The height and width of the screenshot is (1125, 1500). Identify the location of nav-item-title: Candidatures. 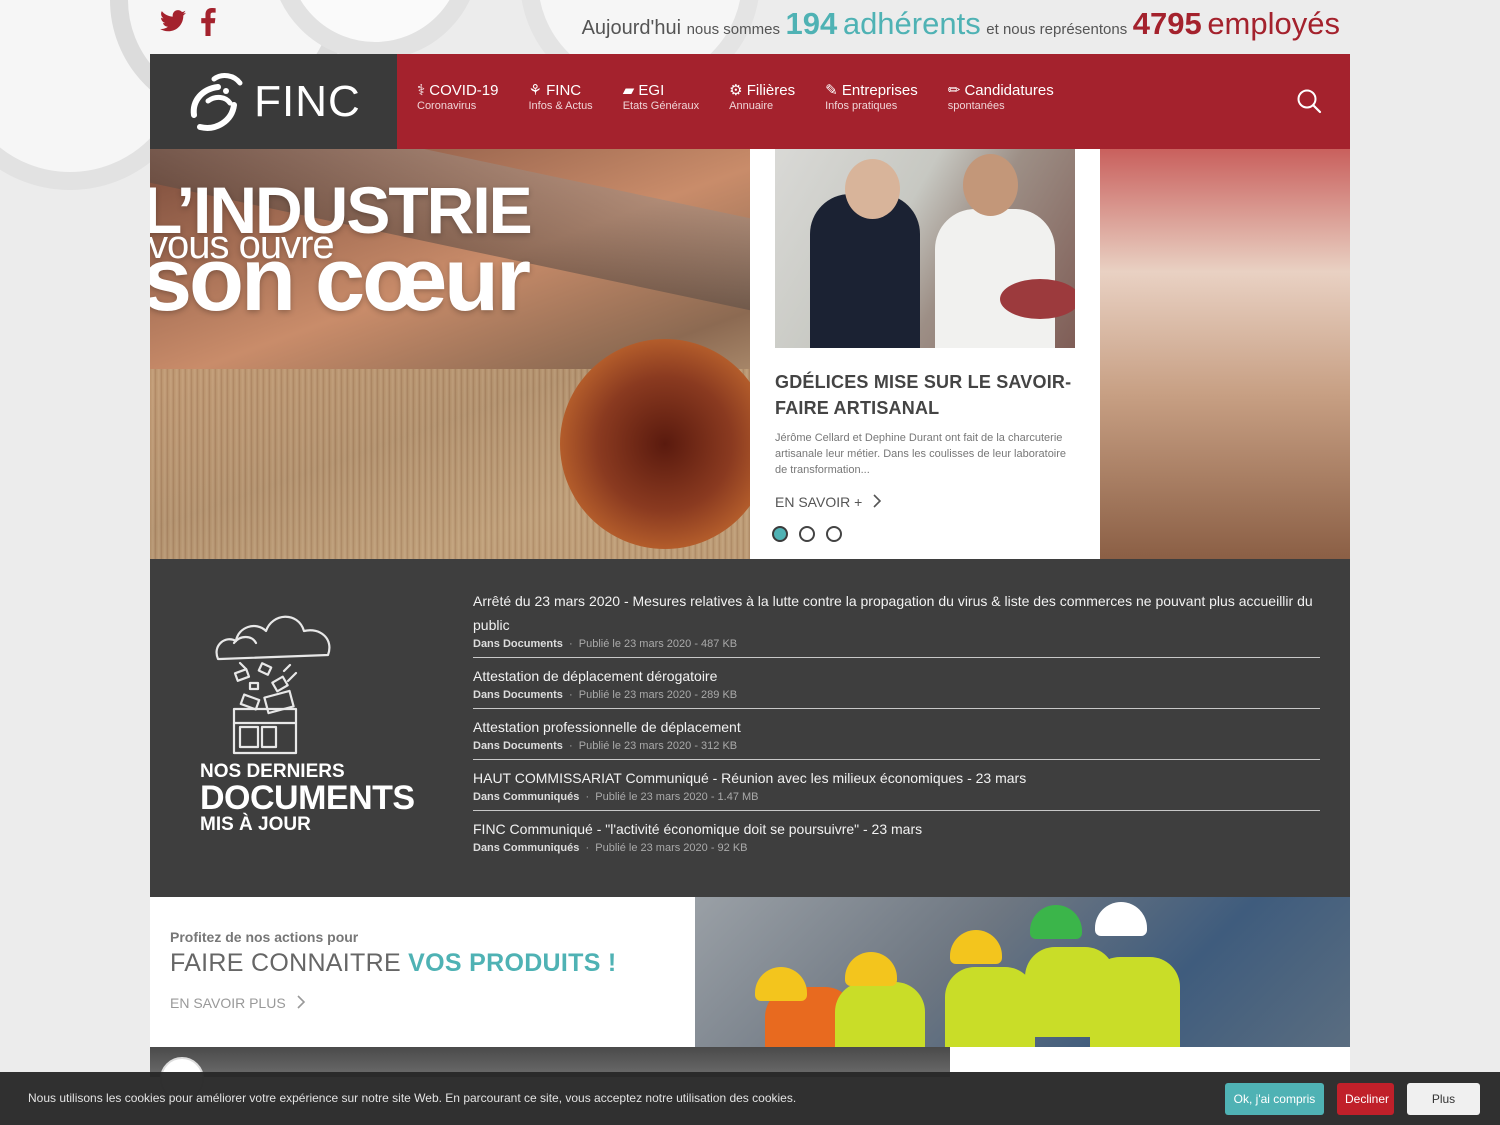
(1009, 90).